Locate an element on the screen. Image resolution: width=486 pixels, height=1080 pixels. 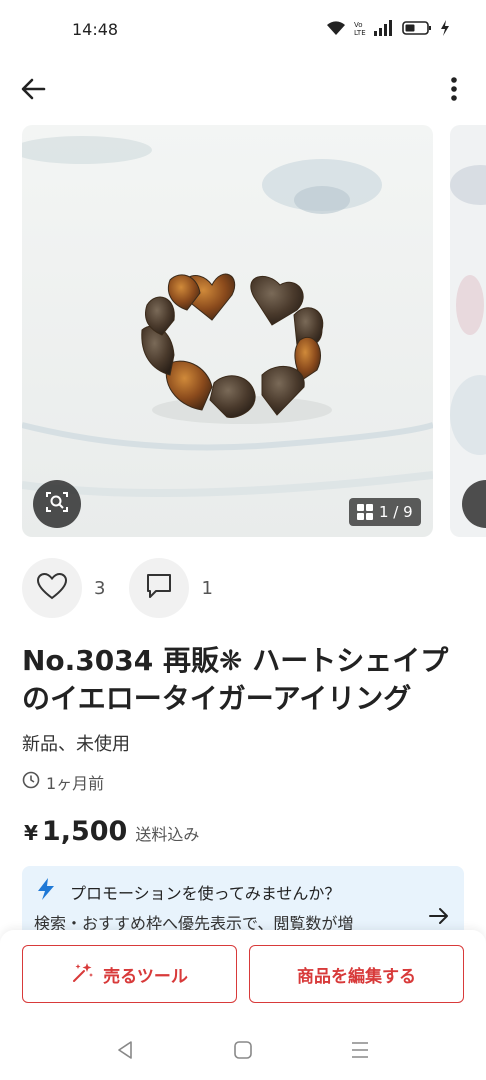
lens-search-icon is located at coordinates (57, 504).